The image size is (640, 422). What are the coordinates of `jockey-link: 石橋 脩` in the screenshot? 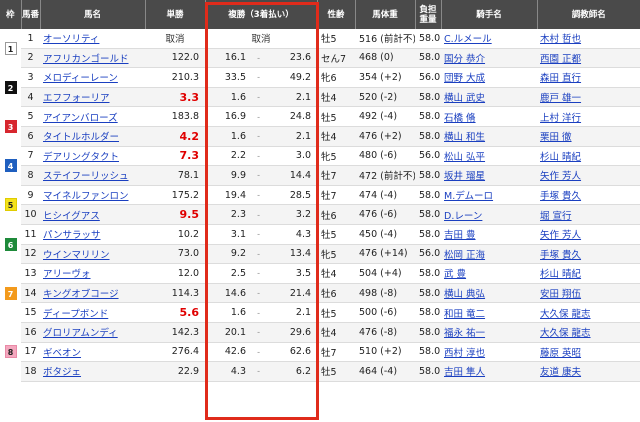 It's located at (460, 118).